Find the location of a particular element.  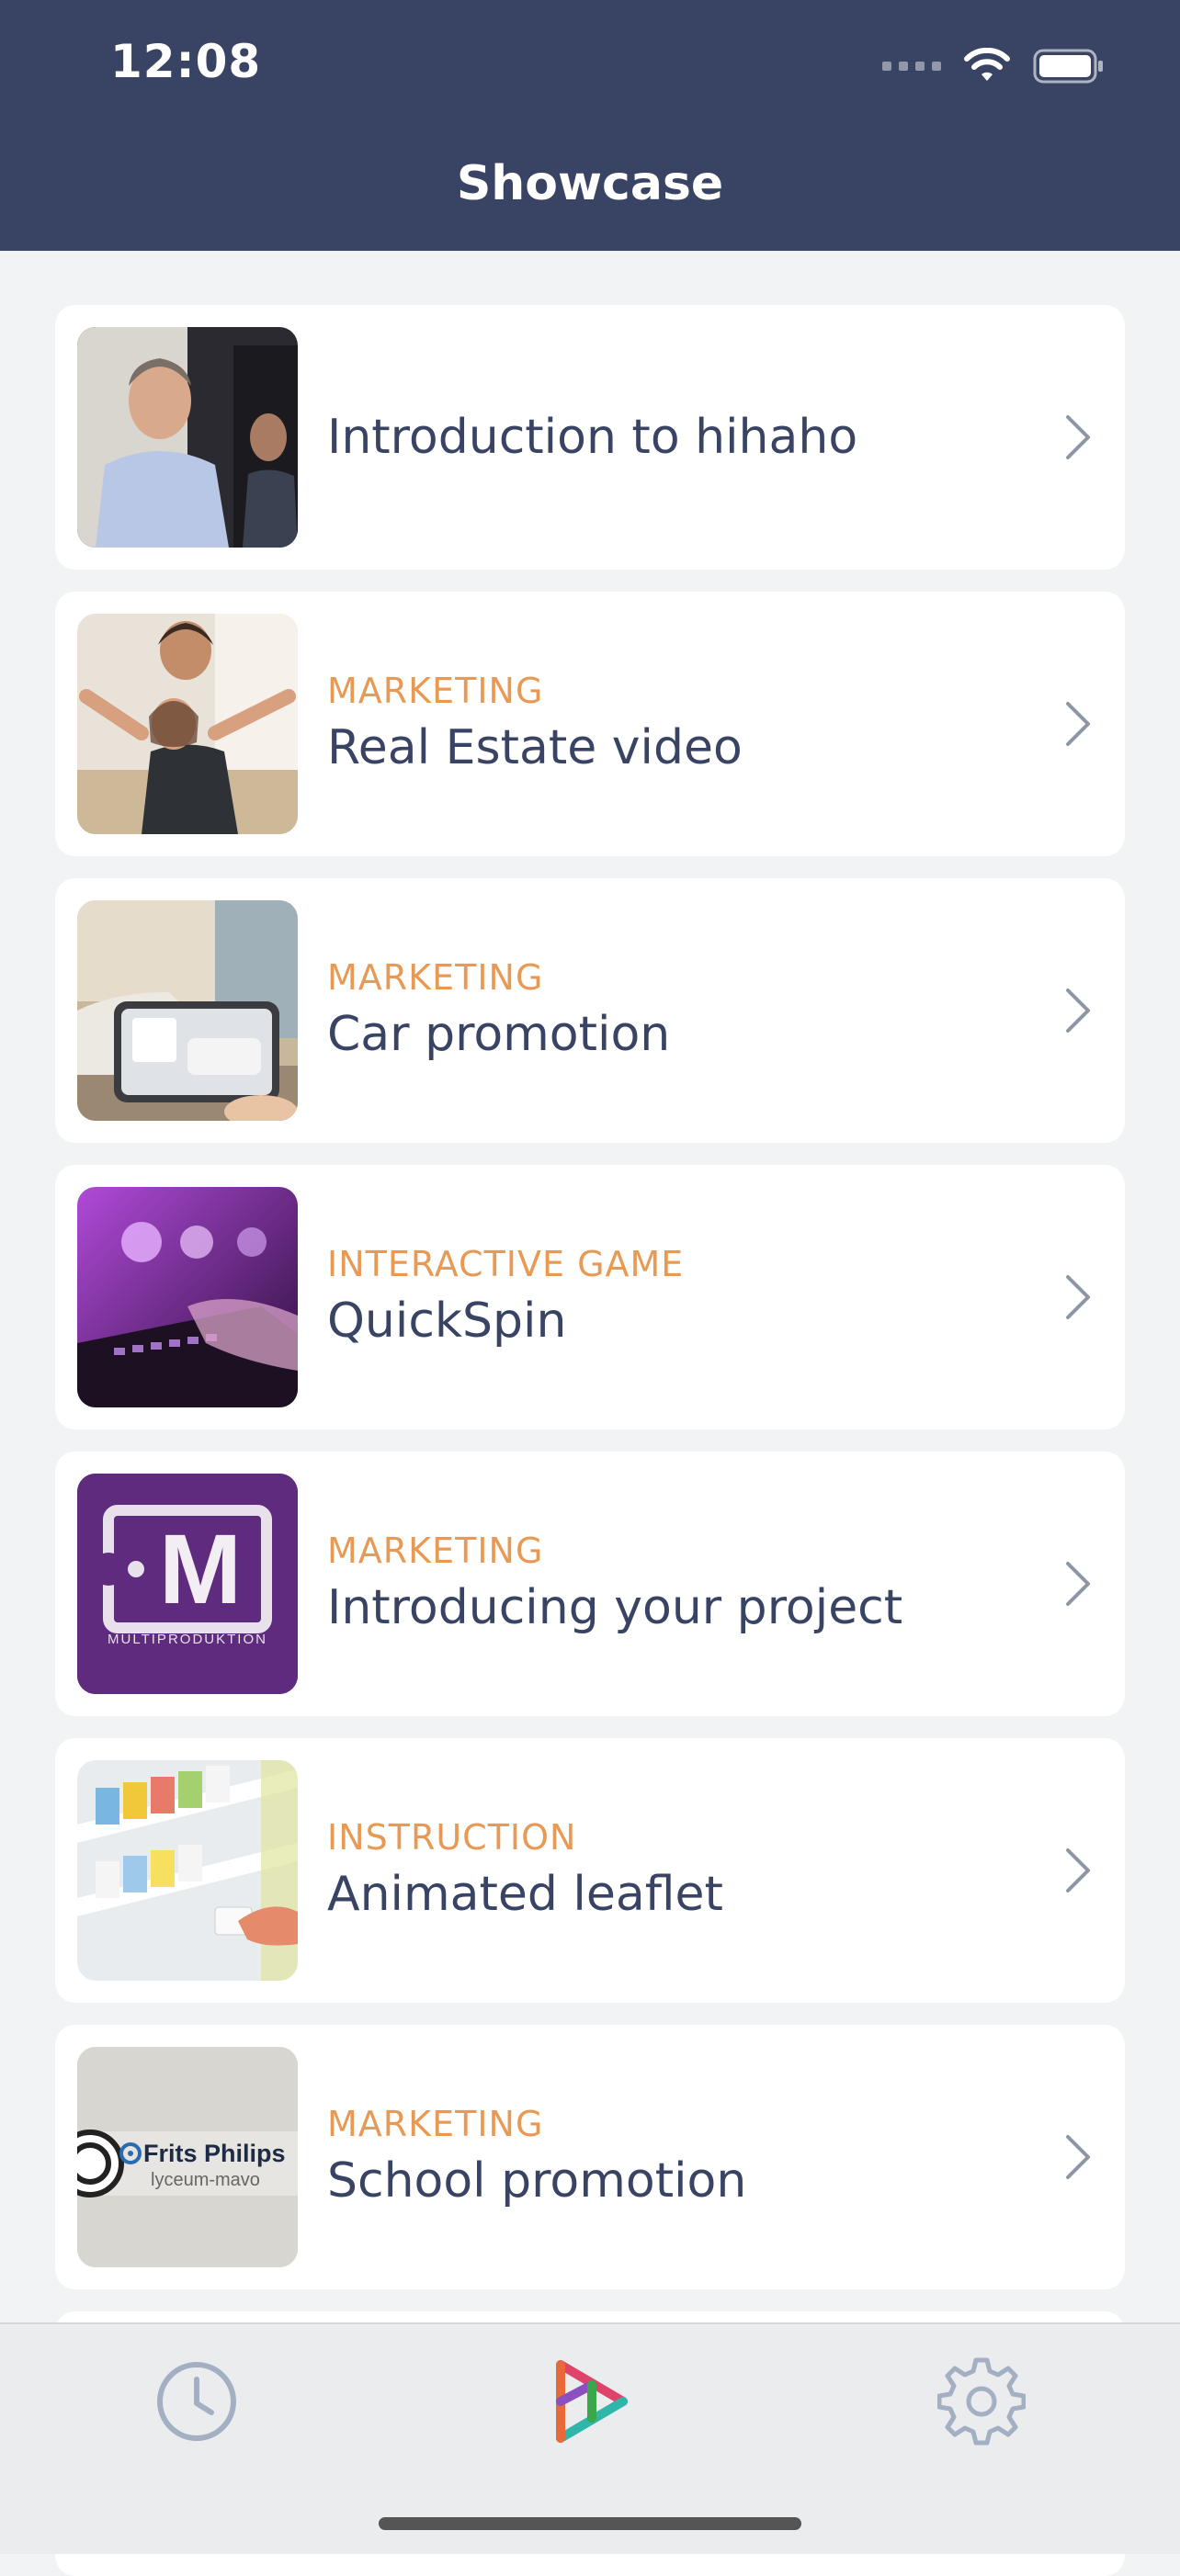

multiproduktion-logo: M MULTIPRODUKTION is located at coordinates (187, 1580).